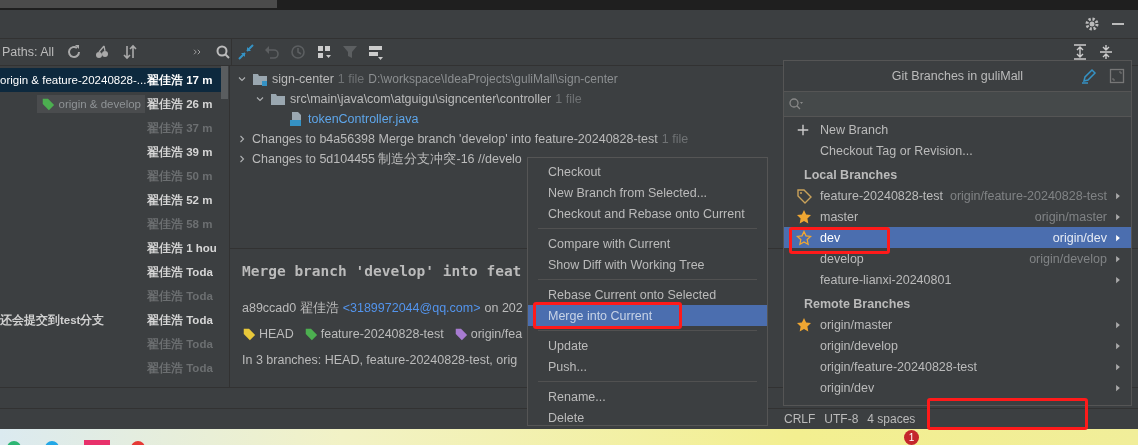 The height and width of the screenshot is (445, 1138). I want to click on menu-item: Update, so click(647, 345).